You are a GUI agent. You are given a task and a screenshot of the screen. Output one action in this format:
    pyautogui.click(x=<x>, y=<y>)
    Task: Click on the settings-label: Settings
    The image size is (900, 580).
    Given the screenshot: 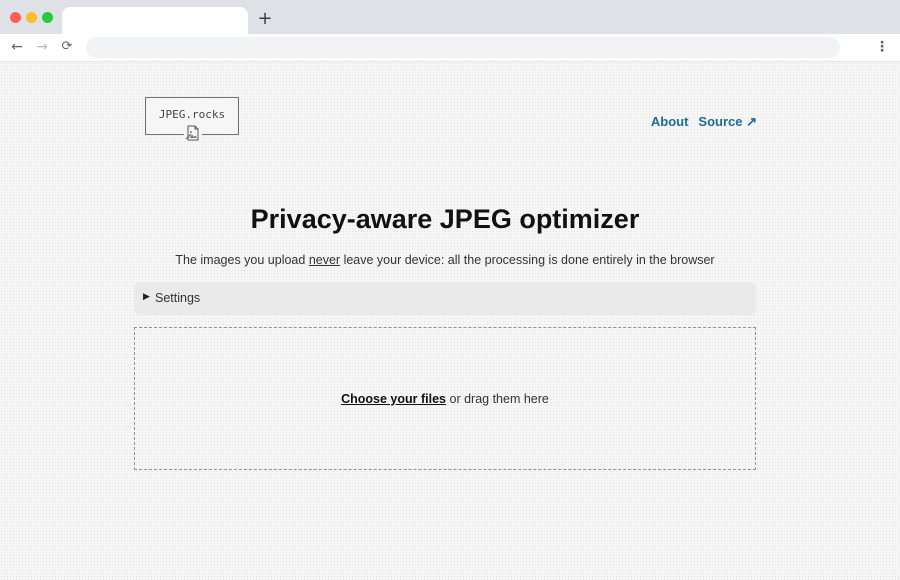 What is the action you would take?
    pyautogui.click(x=178, y=298)
    